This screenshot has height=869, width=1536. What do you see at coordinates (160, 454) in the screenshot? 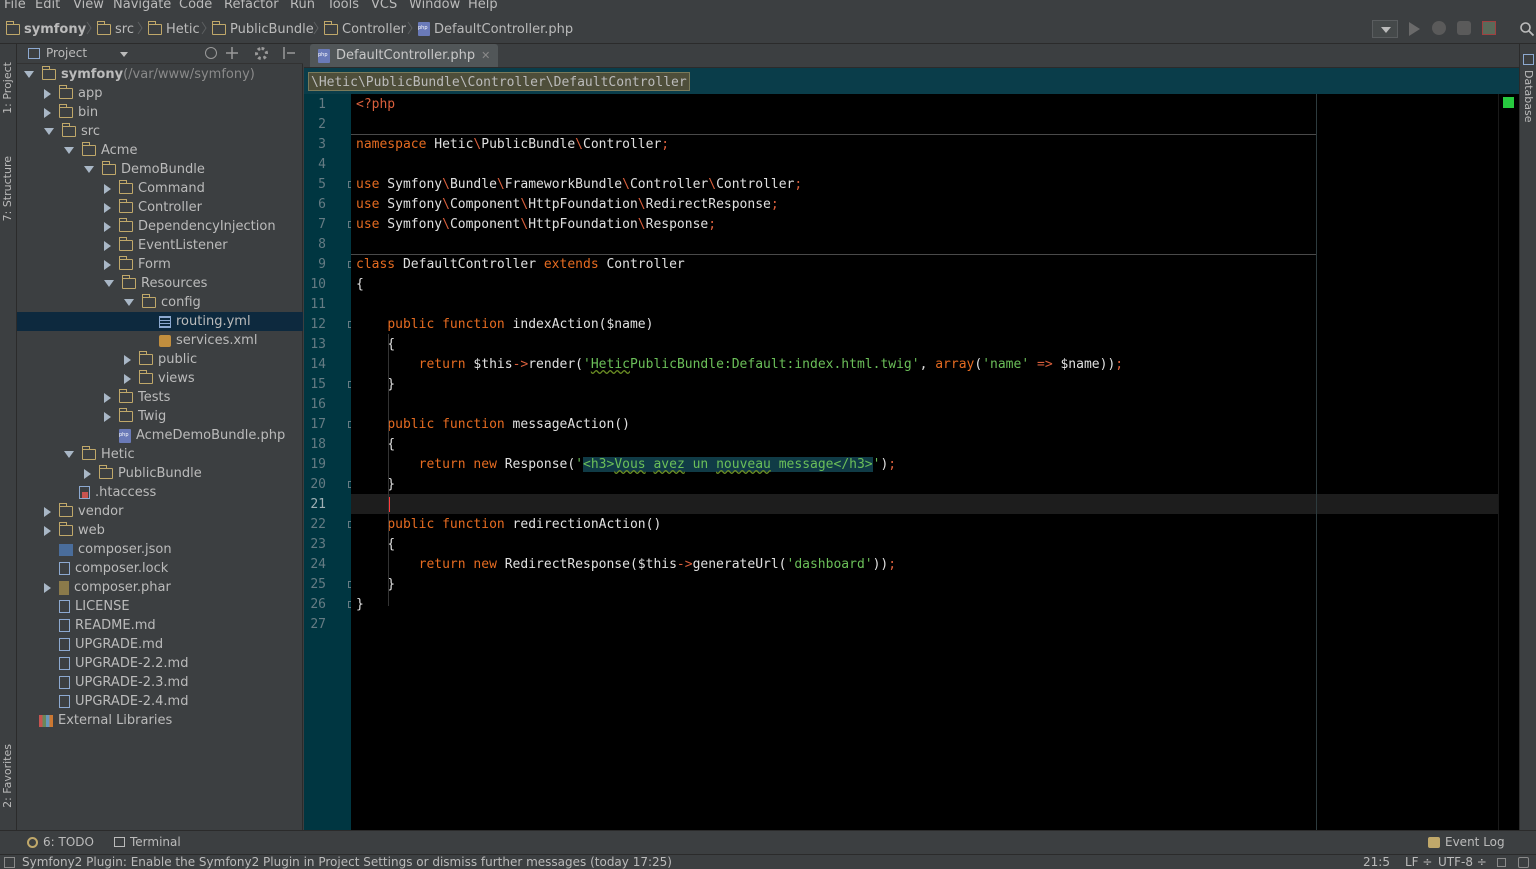
I see `tree-item: Hetic` at bounding box center [160, 454].